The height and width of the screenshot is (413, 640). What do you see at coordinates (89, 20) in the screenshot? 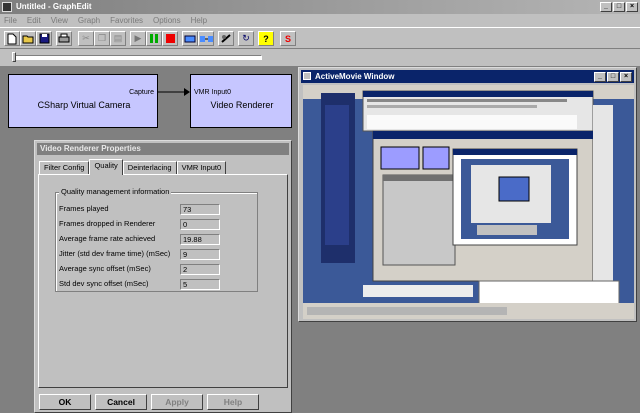
I see `menu-graph: Graph` at bounding box center [89, 20].